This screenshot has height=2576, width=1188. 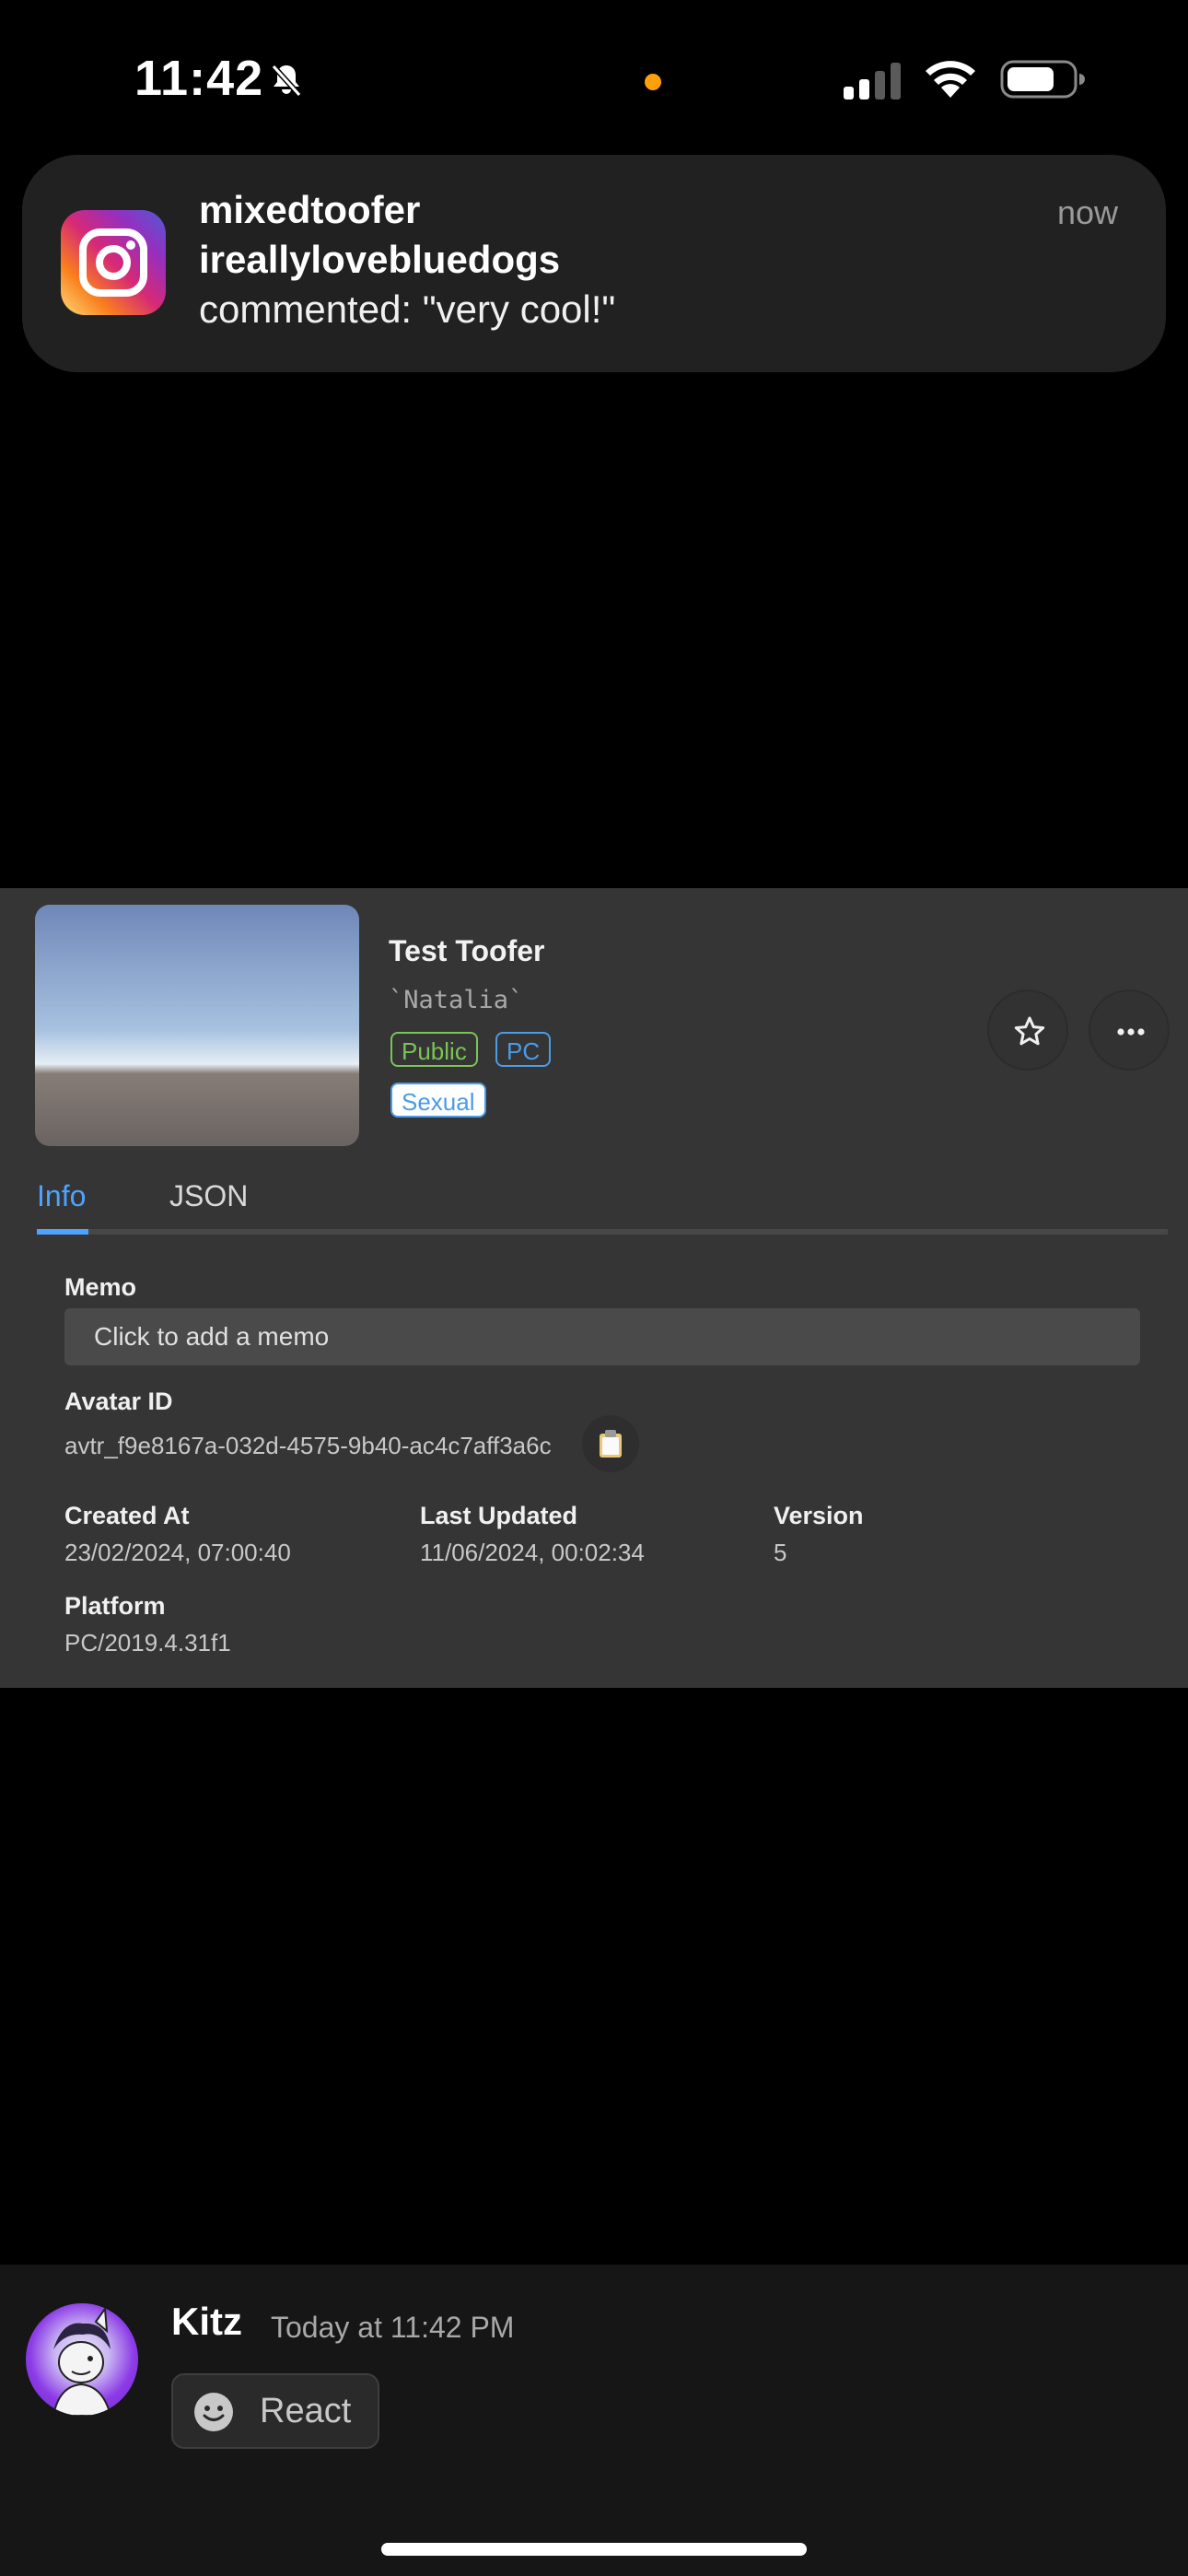 I want to click on react-button: React, so click(x=275, y=2411).